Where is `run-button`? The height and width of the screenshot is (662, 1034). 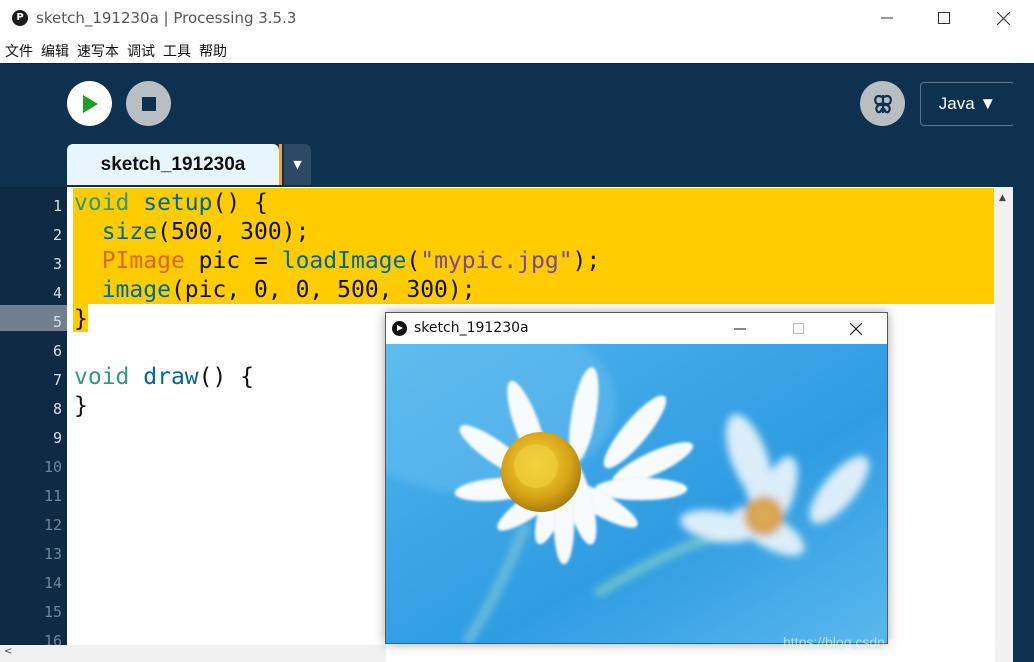
run-button is located at coordinates (89, 103).